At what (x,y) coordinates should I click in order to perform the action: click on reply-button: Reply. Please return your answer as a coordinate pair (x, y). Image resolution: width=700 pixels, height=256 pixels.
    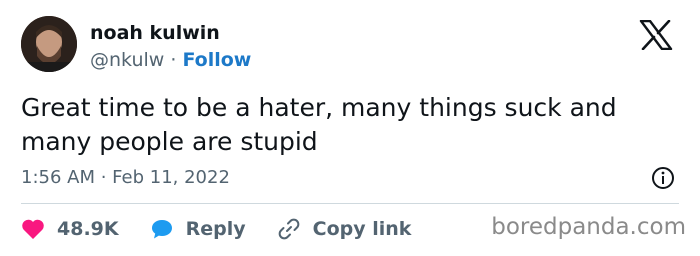
    Looking at the image, I should click on (198, 229).